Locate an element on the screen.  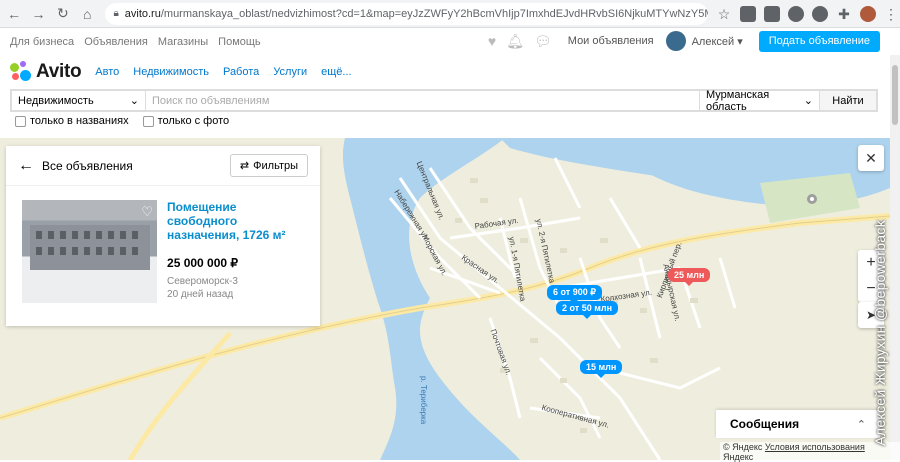
category-jobs: Работа is located at coordinates (241, 72).